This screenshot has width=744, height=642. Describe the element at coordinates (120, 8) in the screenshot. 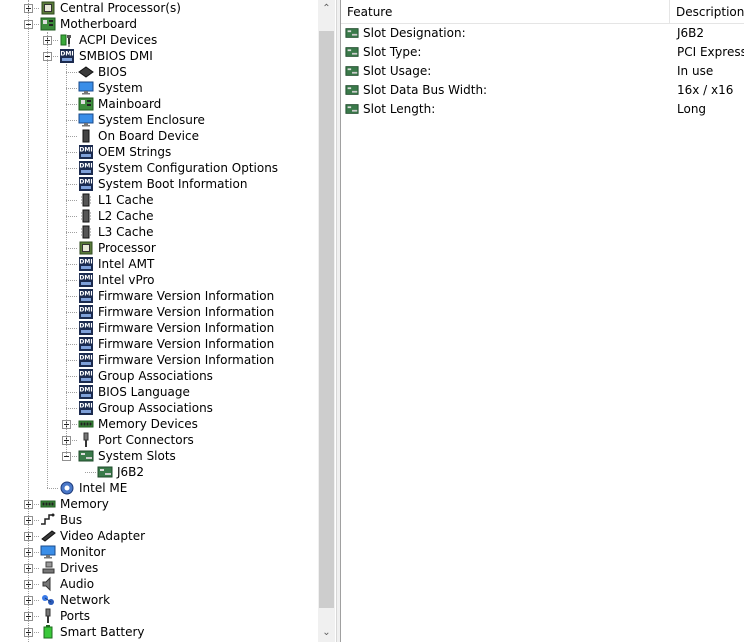

I see `tree-item-label: Central Processor(s)` at that location.